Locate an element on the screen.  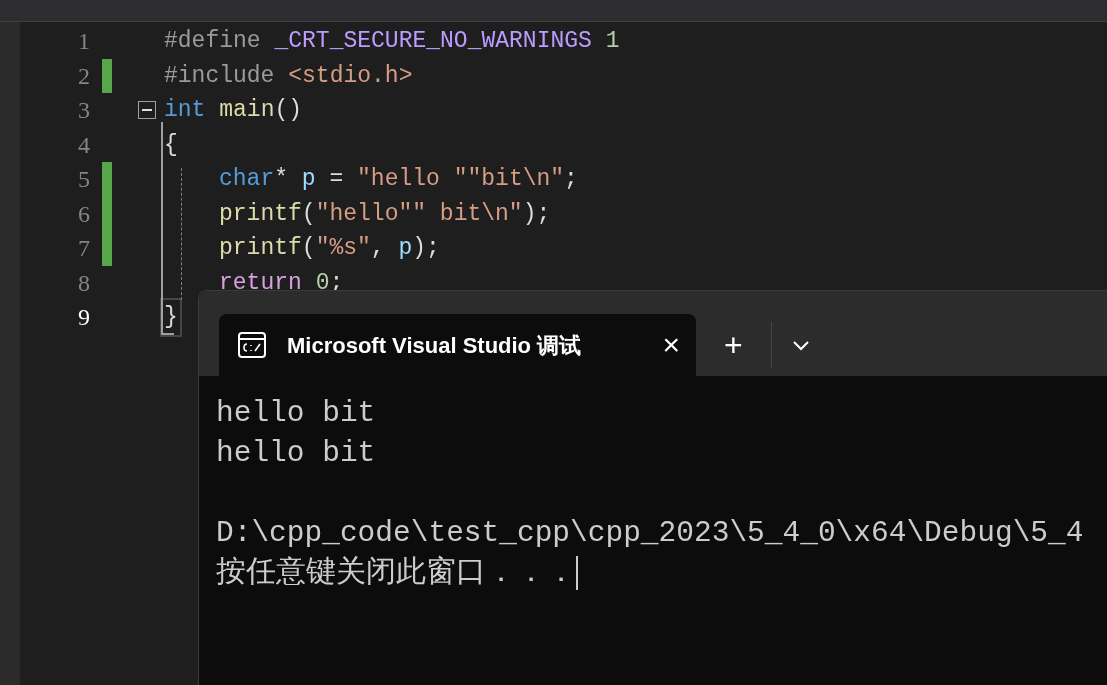
line-number: 6 is located at coordinates (83, 214).